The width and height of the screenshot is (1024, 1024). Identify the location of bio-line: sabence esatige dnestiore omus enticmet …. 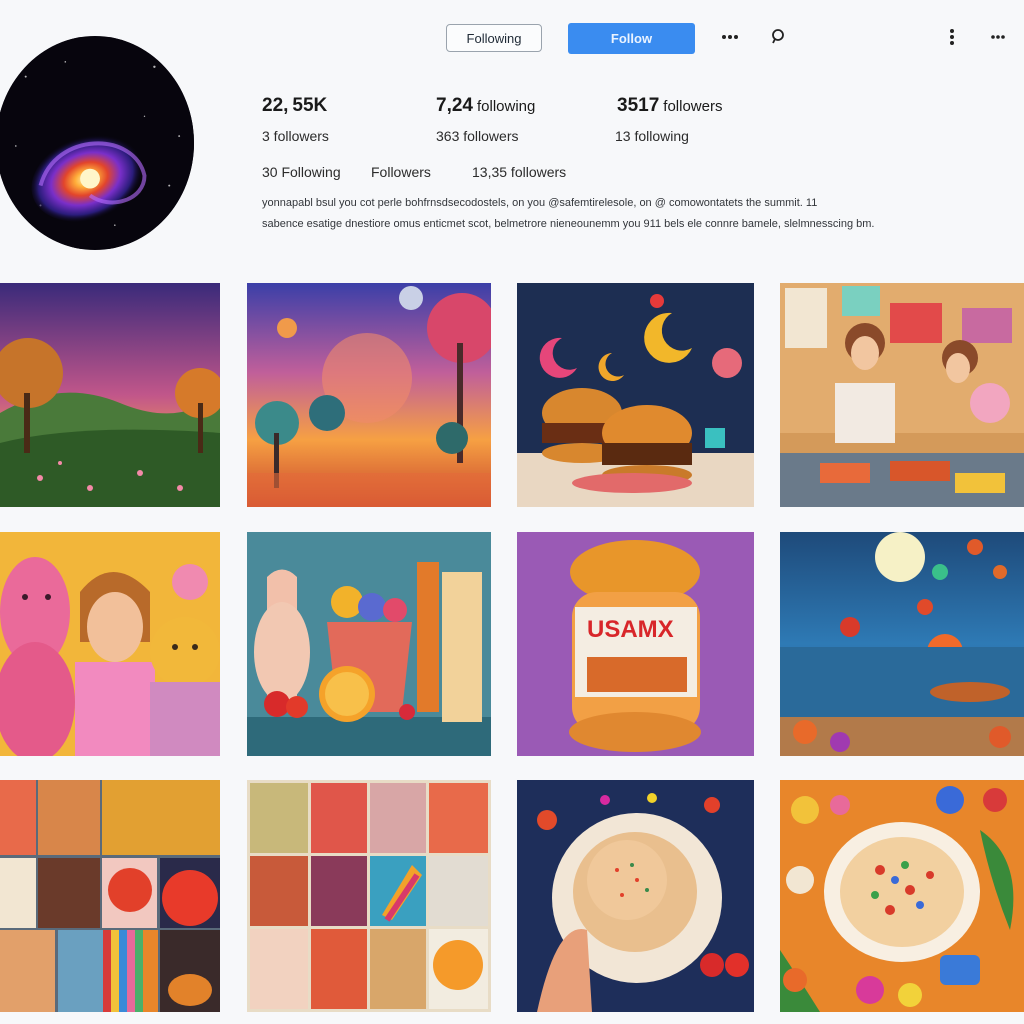
(568, 224).